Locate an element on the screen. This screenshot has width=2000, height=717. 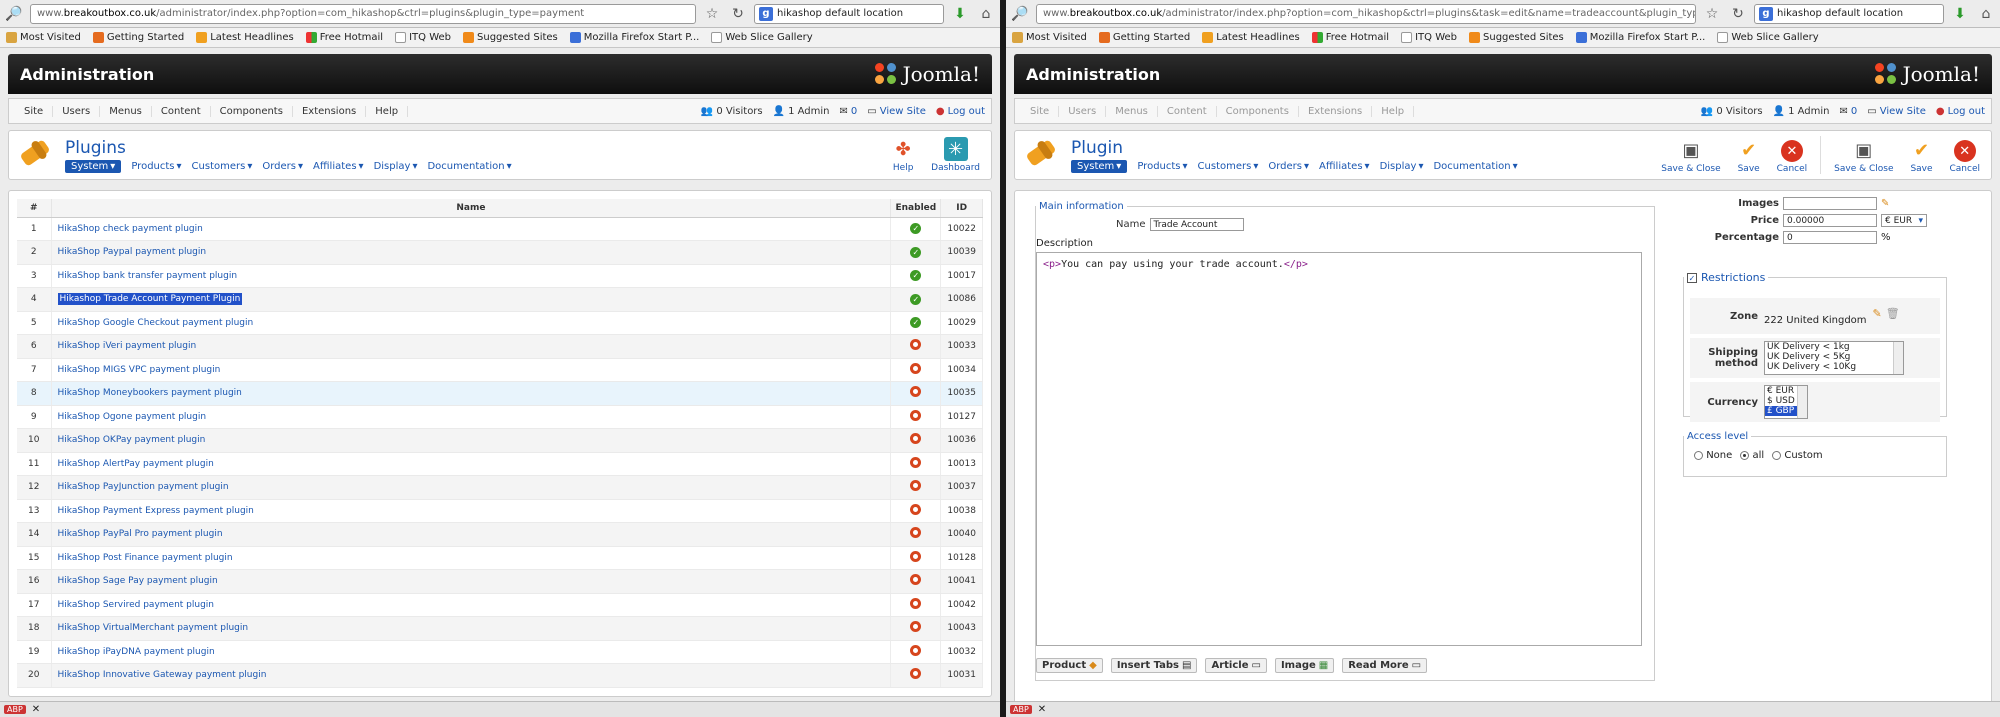
plugin-name-link: HikaShop Moneybookers payment plugin is located at coordinates (471, 393).